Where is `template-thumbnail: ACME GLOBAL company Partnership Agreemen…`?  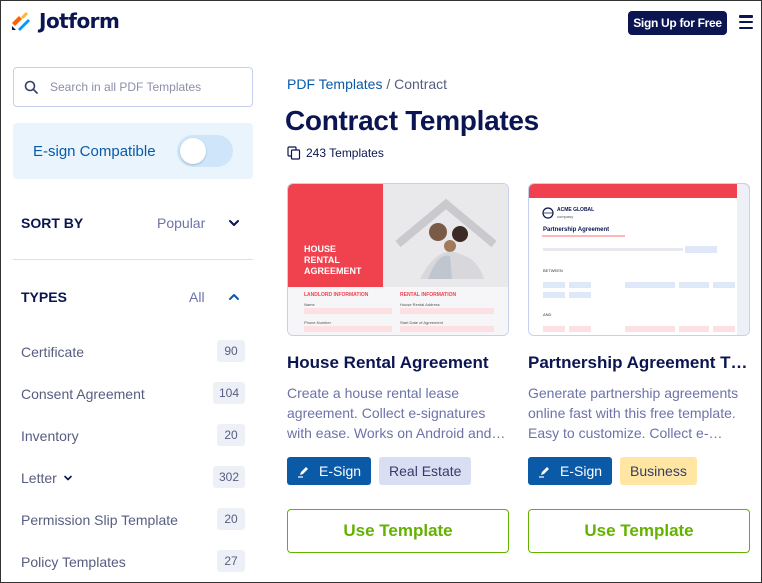
template-thumbnail: ACME GLOBAL company Partnership Agreemen… is located at coordinates (639, 259).